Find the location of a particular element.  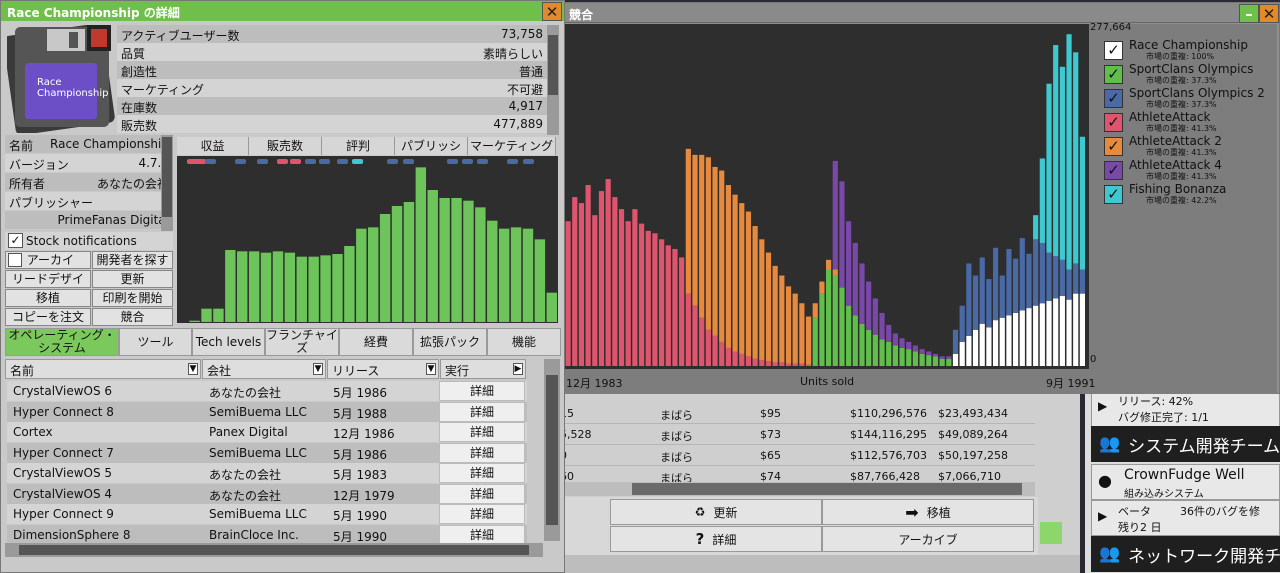

start-print-button: 印刷を開始 is located at coordinates (132, 298).